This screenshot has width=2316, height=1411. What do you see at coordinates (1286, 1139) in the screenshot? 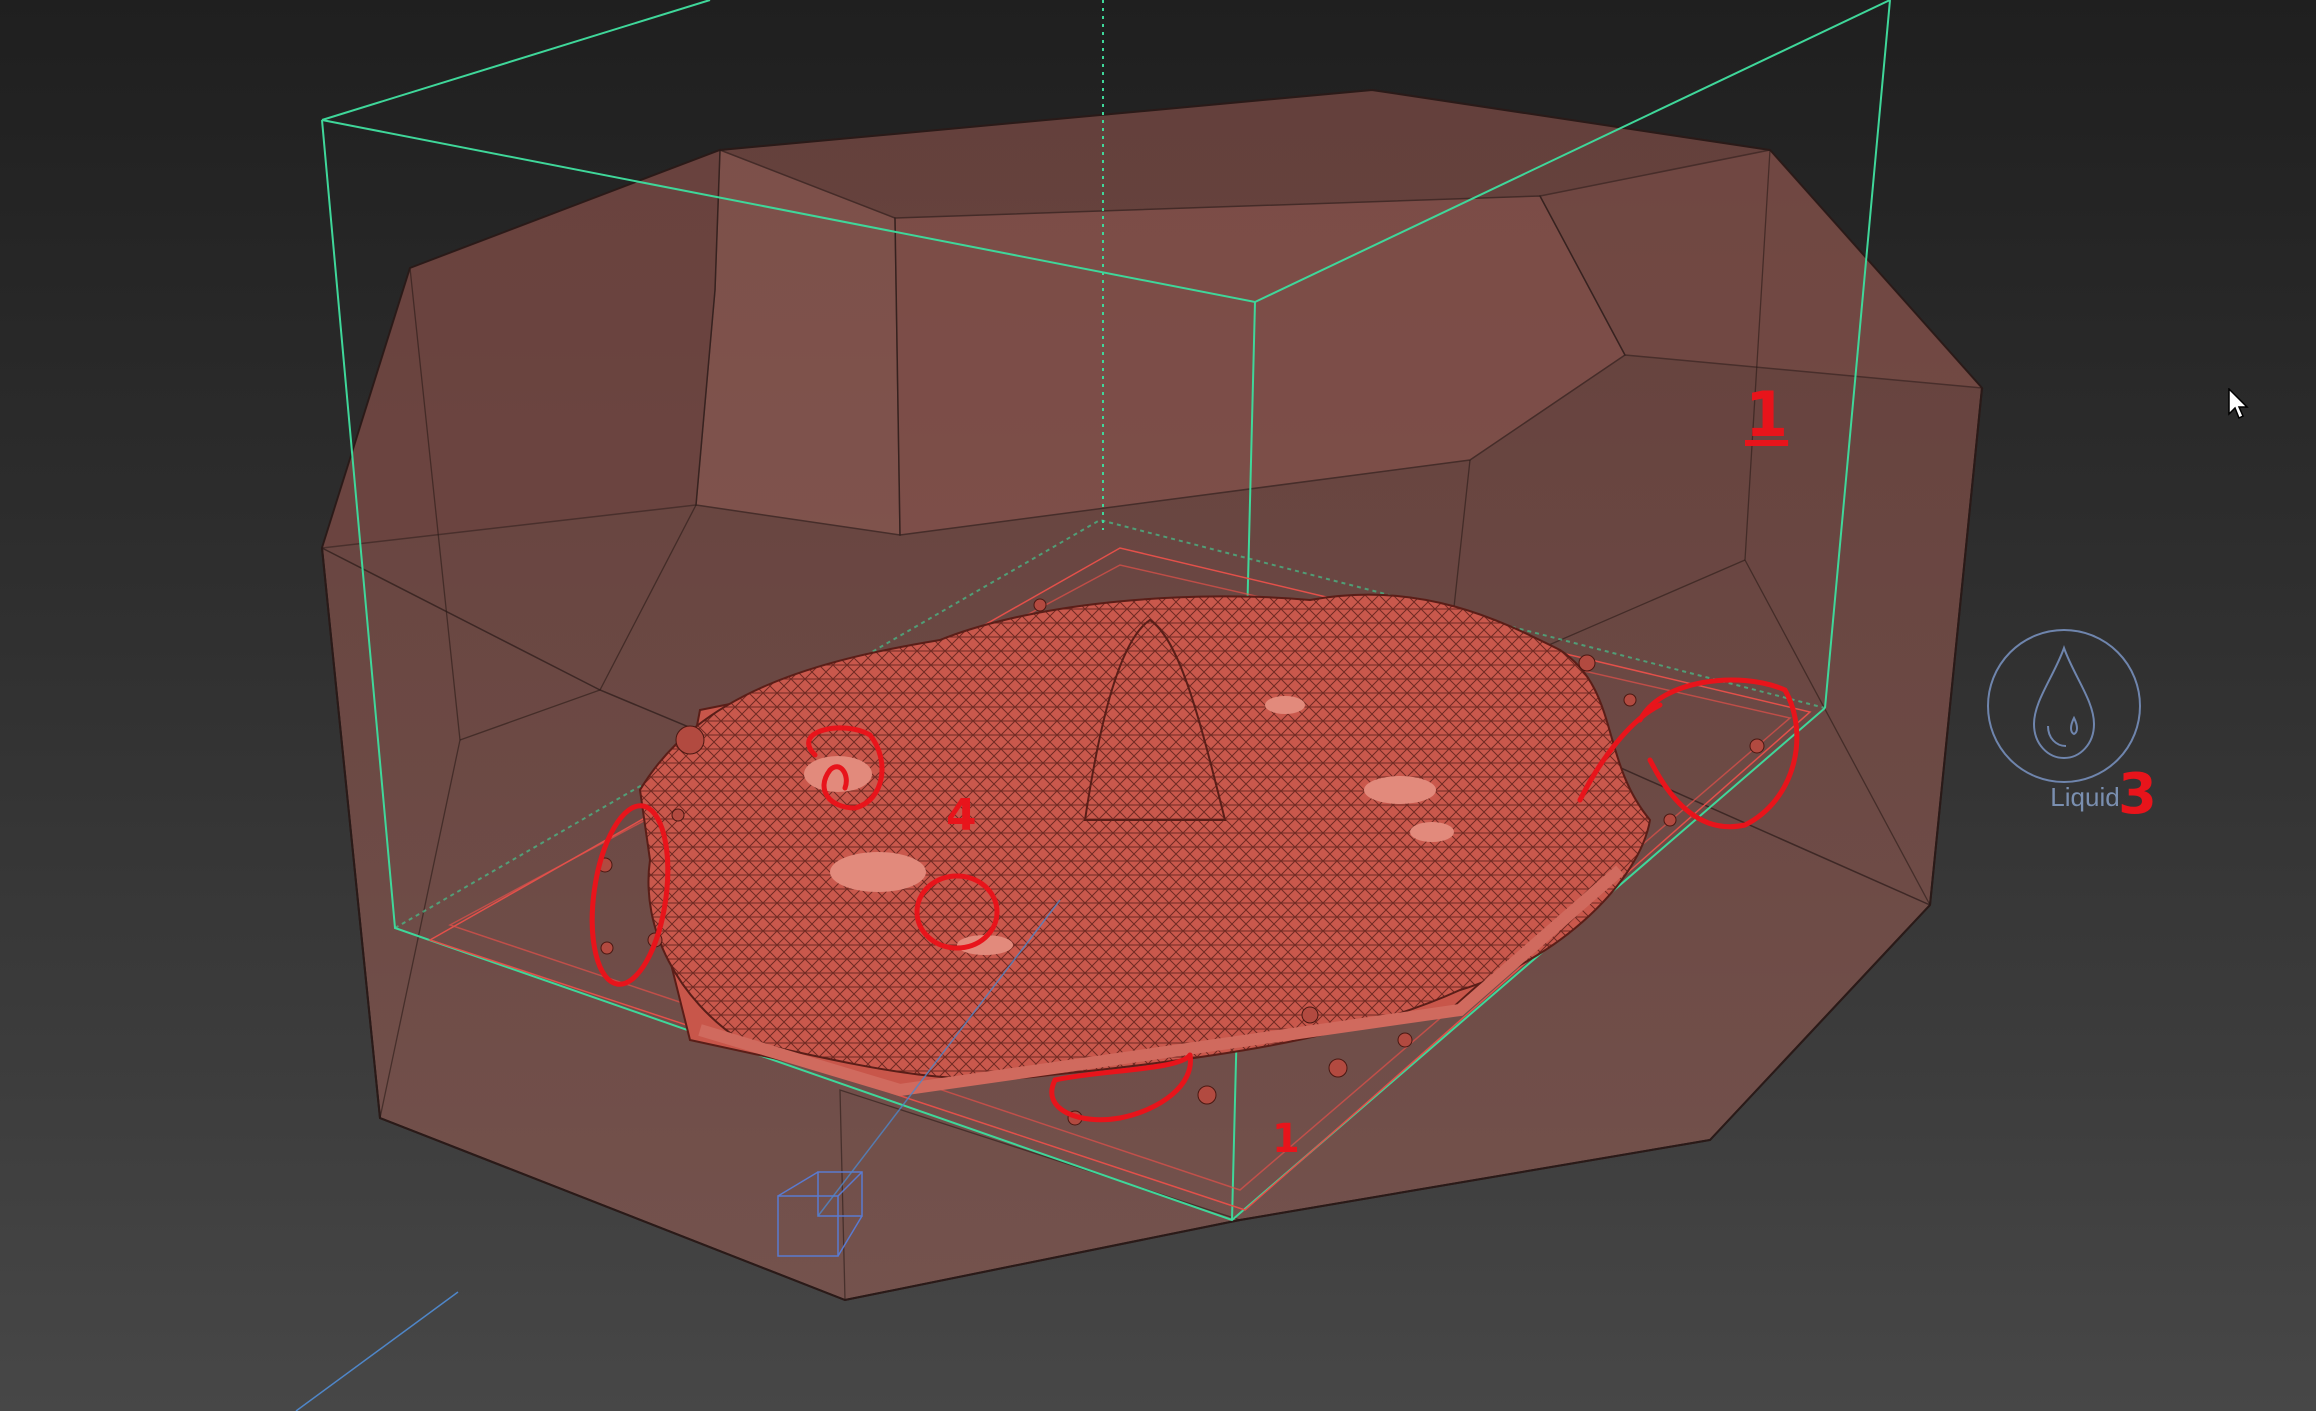
I see `annotation-number-1-bottom: 1` at bounding box center [1286, 1139].